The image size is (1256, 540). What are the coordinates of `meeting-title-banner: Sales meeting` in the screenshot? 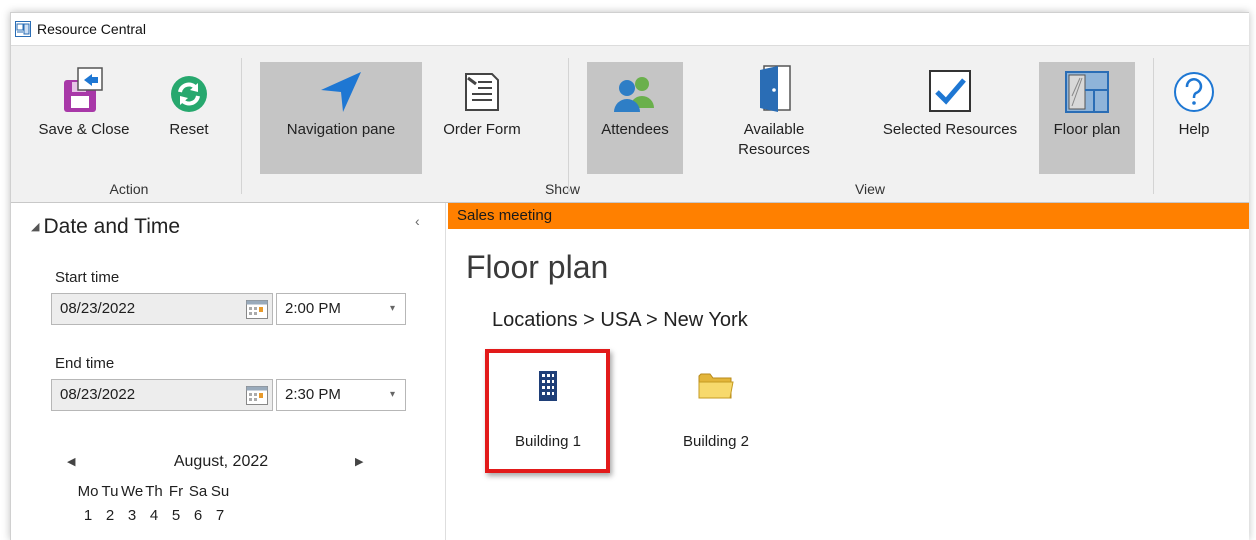 It's located at (848, 216).